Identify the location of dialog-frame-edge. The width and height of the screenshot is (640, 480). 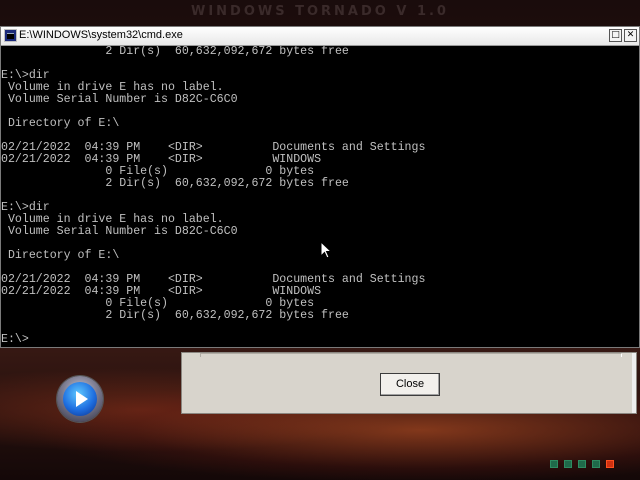
(411, 355).